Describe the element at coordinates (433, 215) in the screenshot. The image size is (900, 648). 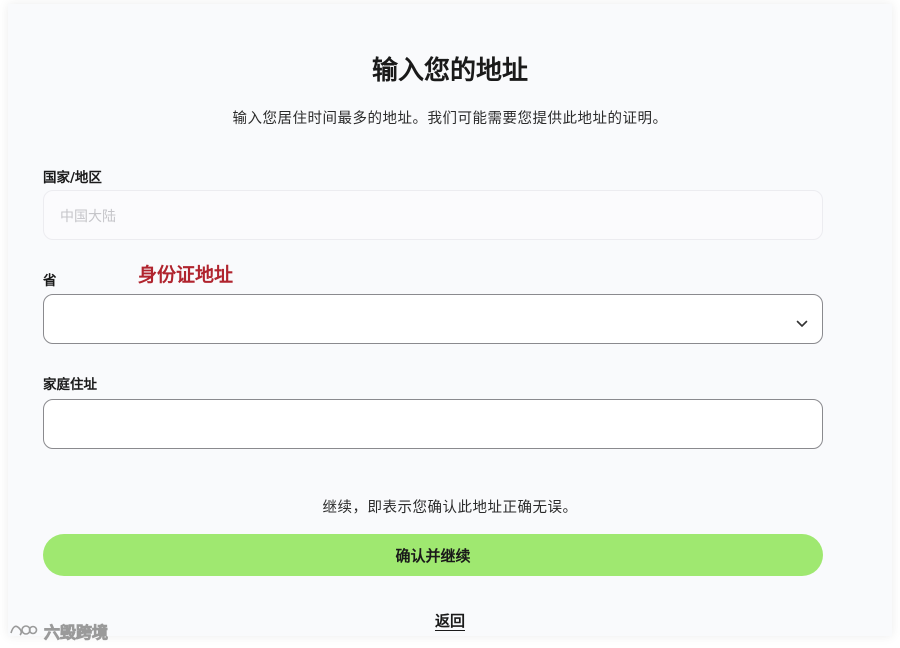
I see `country-field: 中国大陆` at that location.